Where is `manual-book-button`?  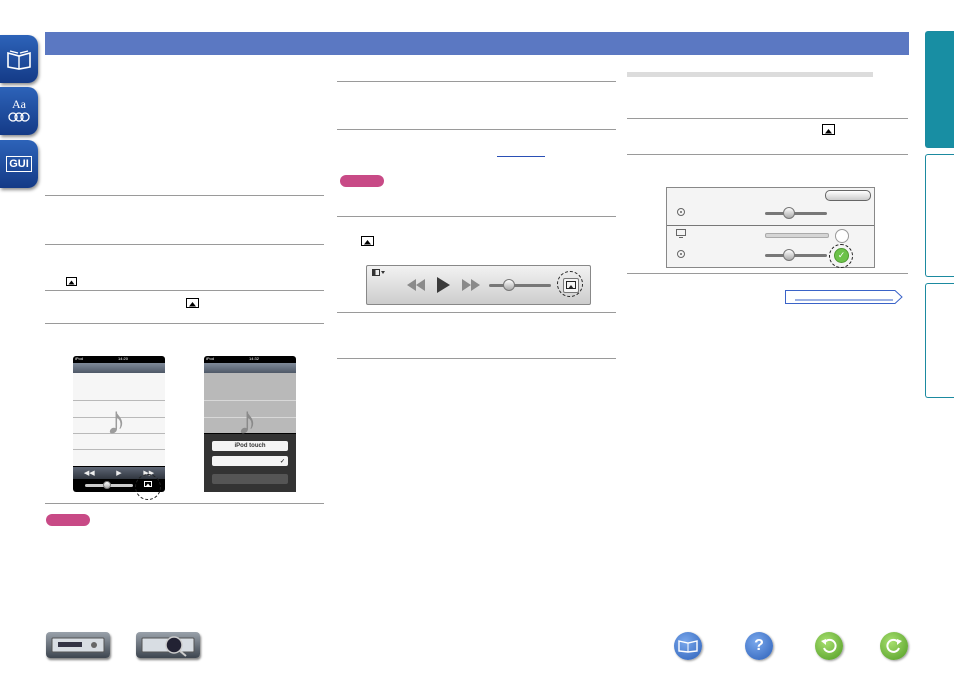 manual-book-button is located at coordinates (688, 646).